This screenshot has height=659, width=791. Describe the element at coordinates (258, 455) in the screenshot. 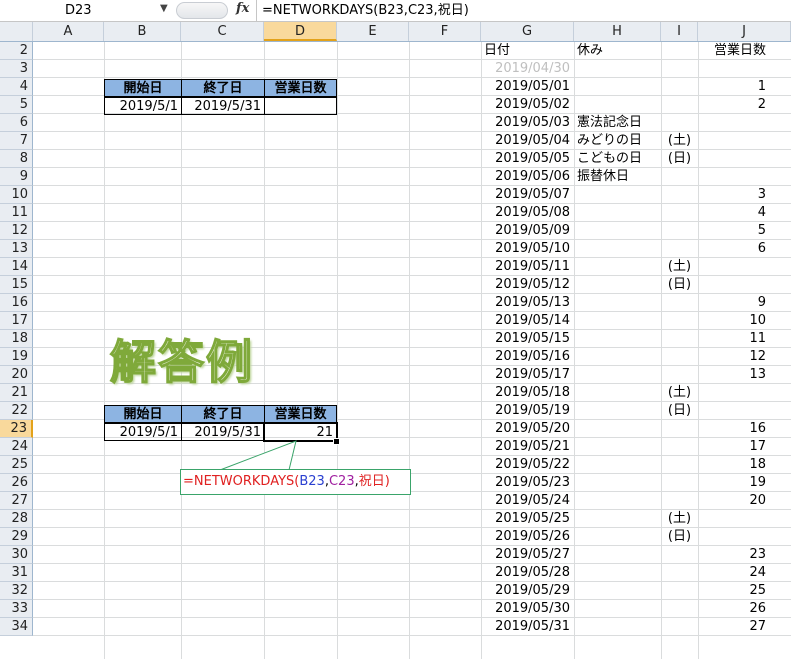

I see `callout-pointer` at that location.